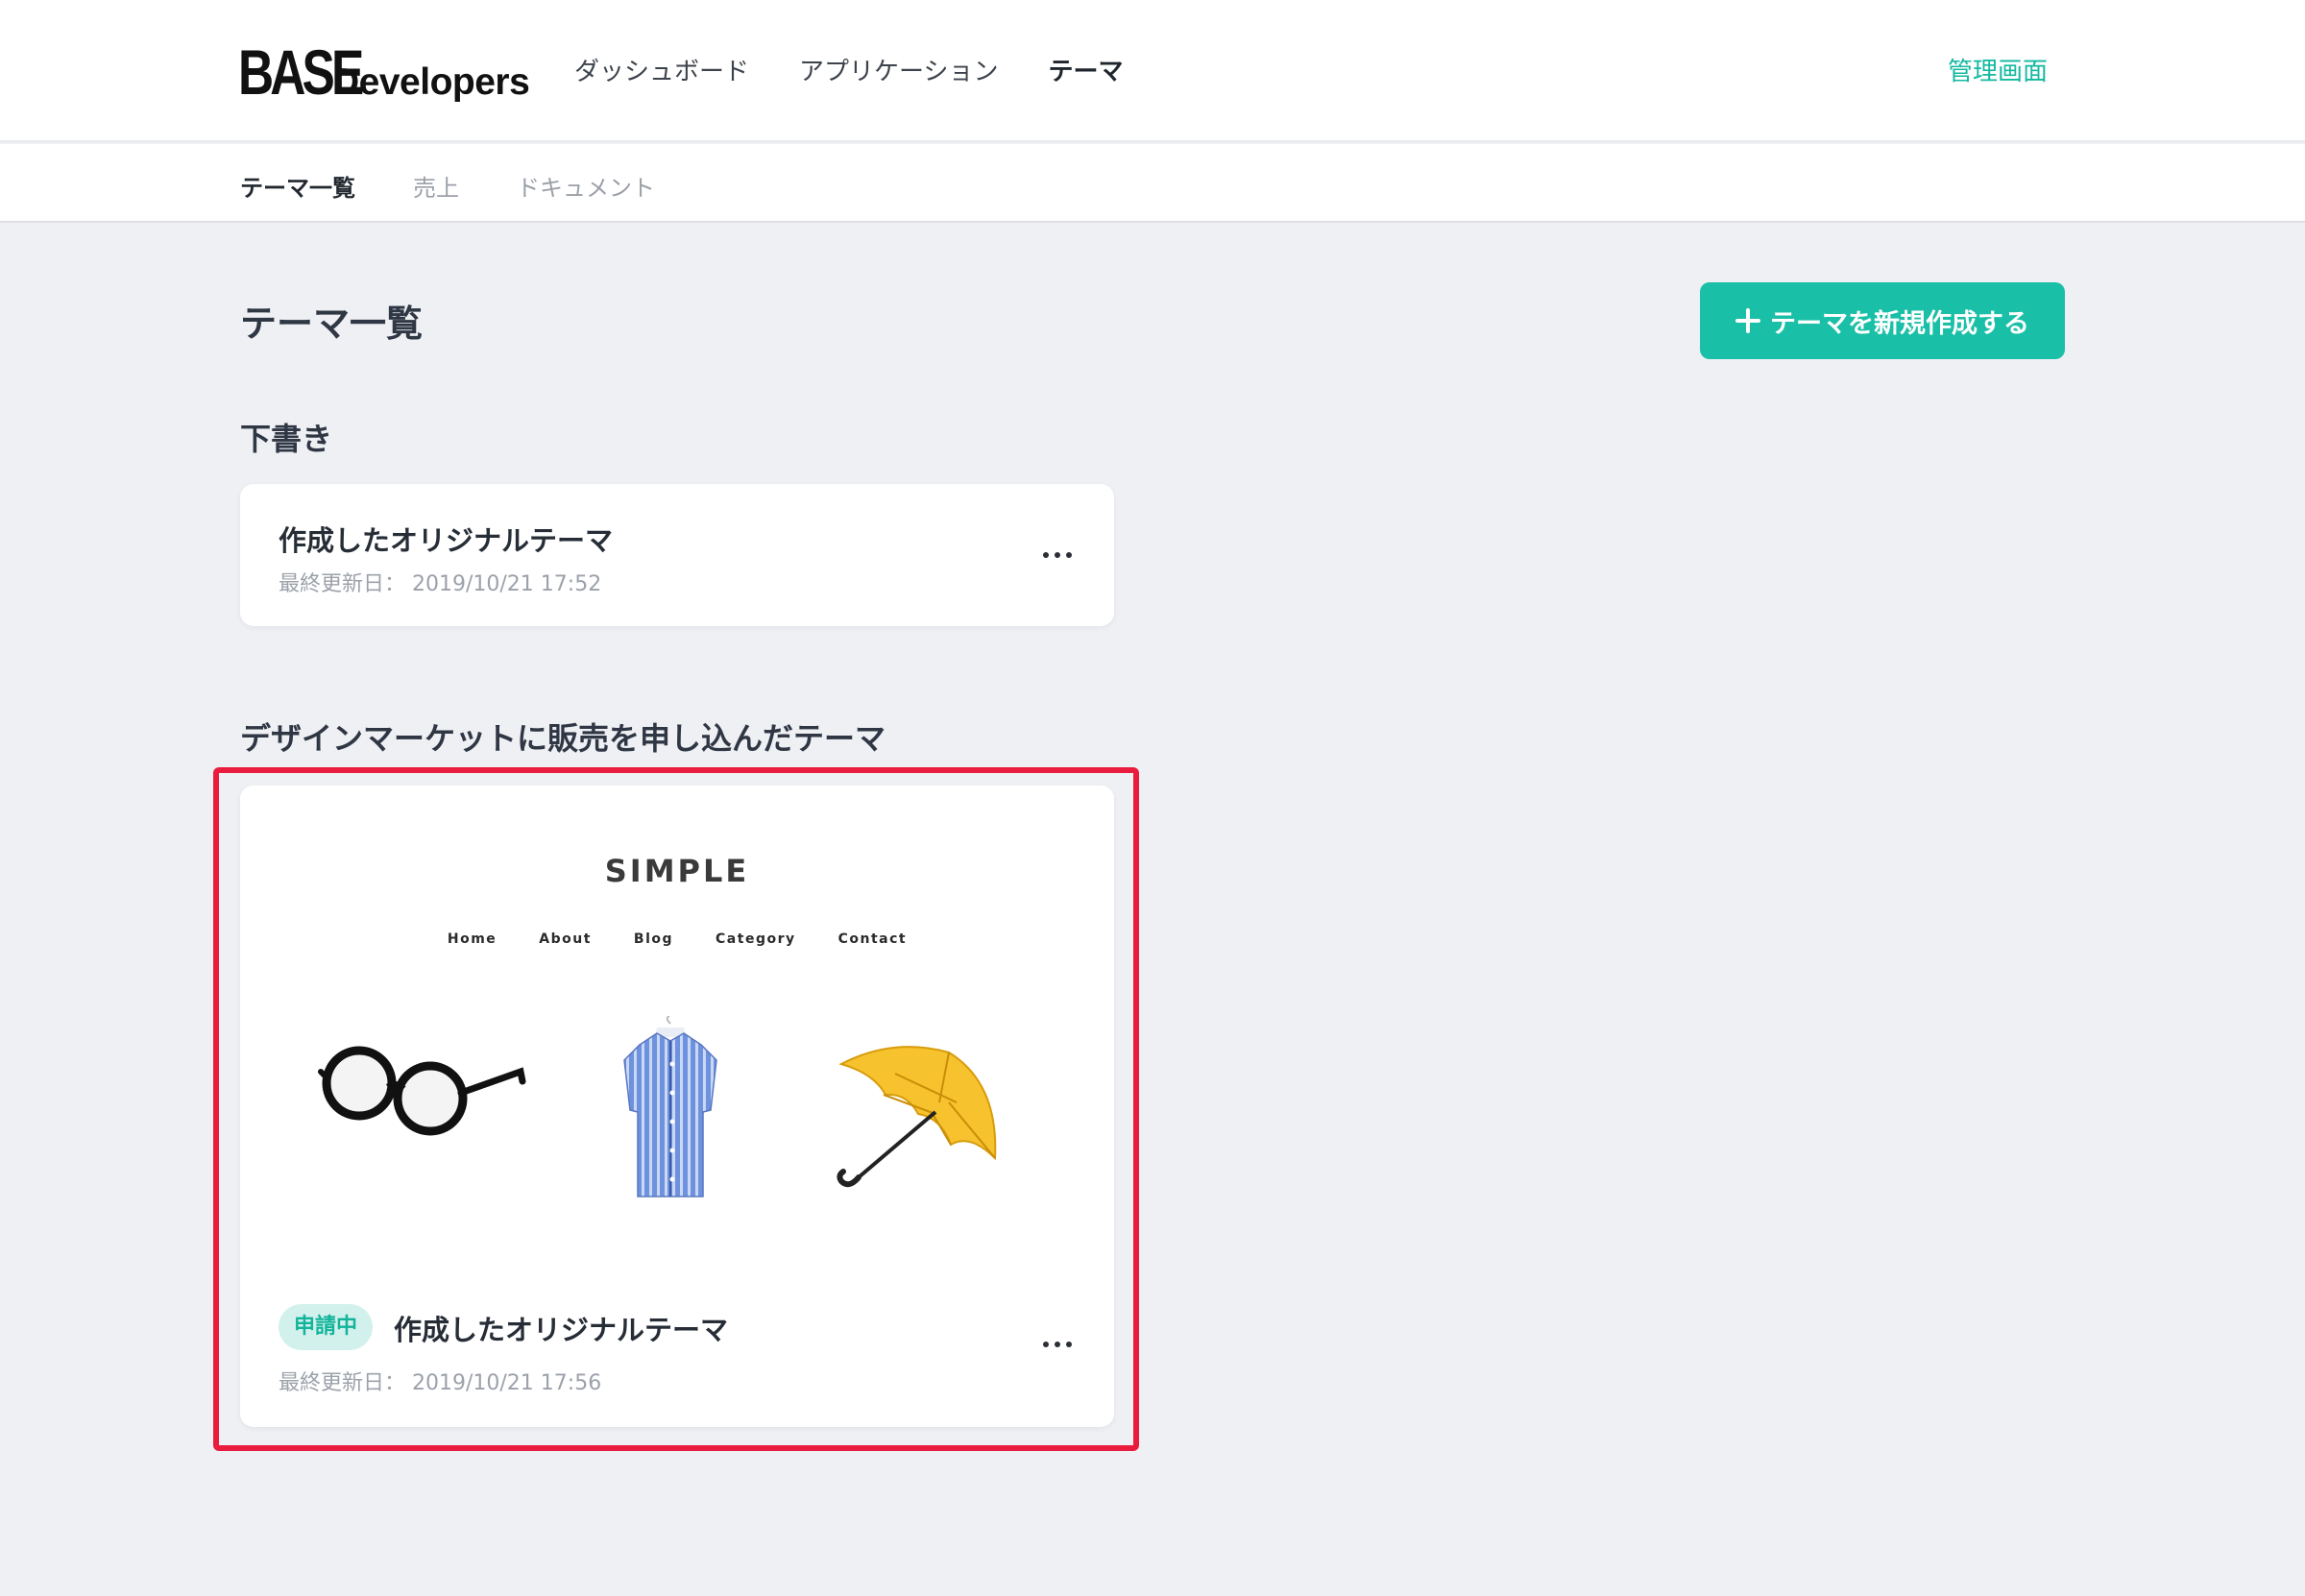  Describe the element at coordinates (422, 1091) in the screenshot. I see `glasses-image` at that location.